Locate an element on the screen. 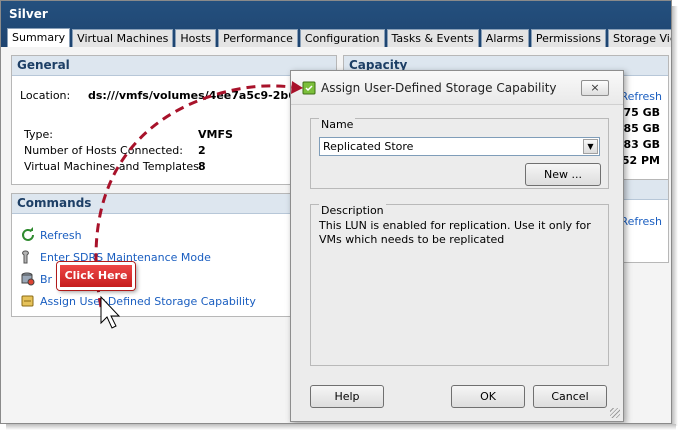 The width and height of the screenshot is (680, 430). close-icon: × is located at coordinates (595, 87).